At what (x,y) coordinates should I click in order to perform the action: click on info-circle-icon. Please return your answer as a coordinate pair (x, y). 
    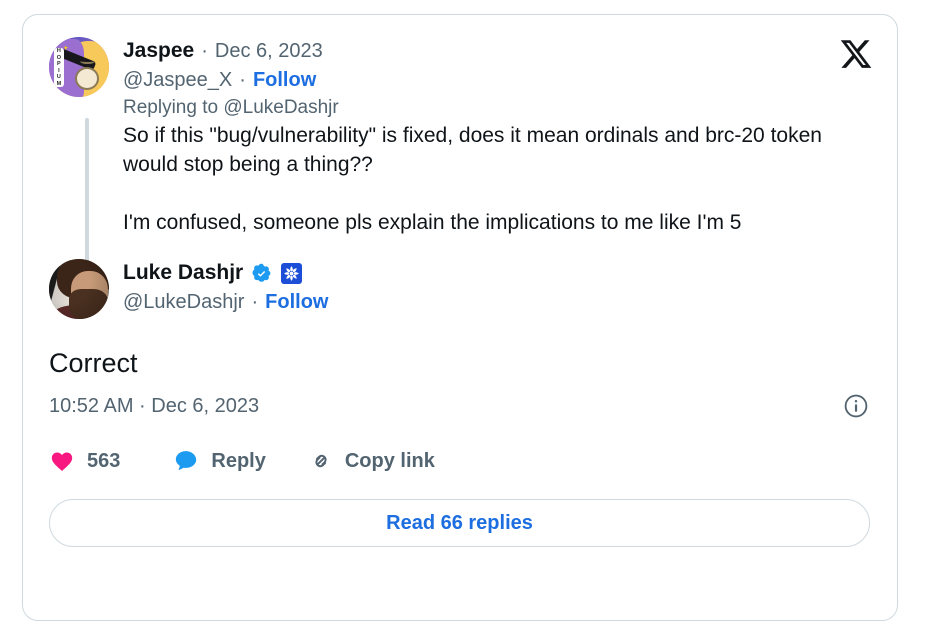
    Looking at the image, I should click on (856, 406).